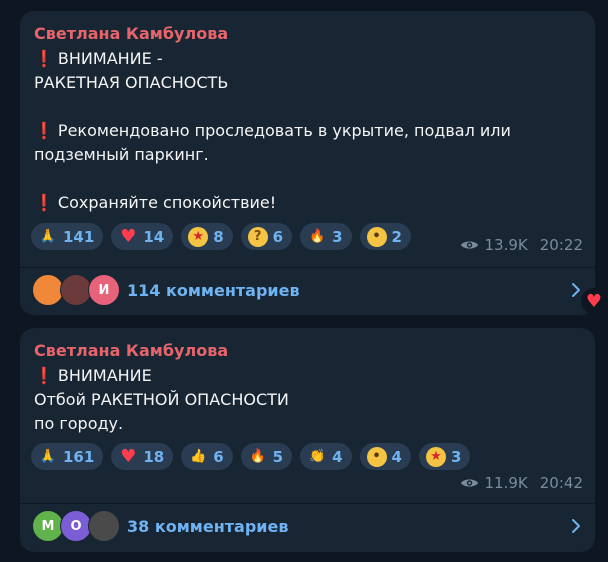  Describe the element at coordinates (198, 456) in the screenshot. I see `thumbs-up-icon: 👍` at that location.